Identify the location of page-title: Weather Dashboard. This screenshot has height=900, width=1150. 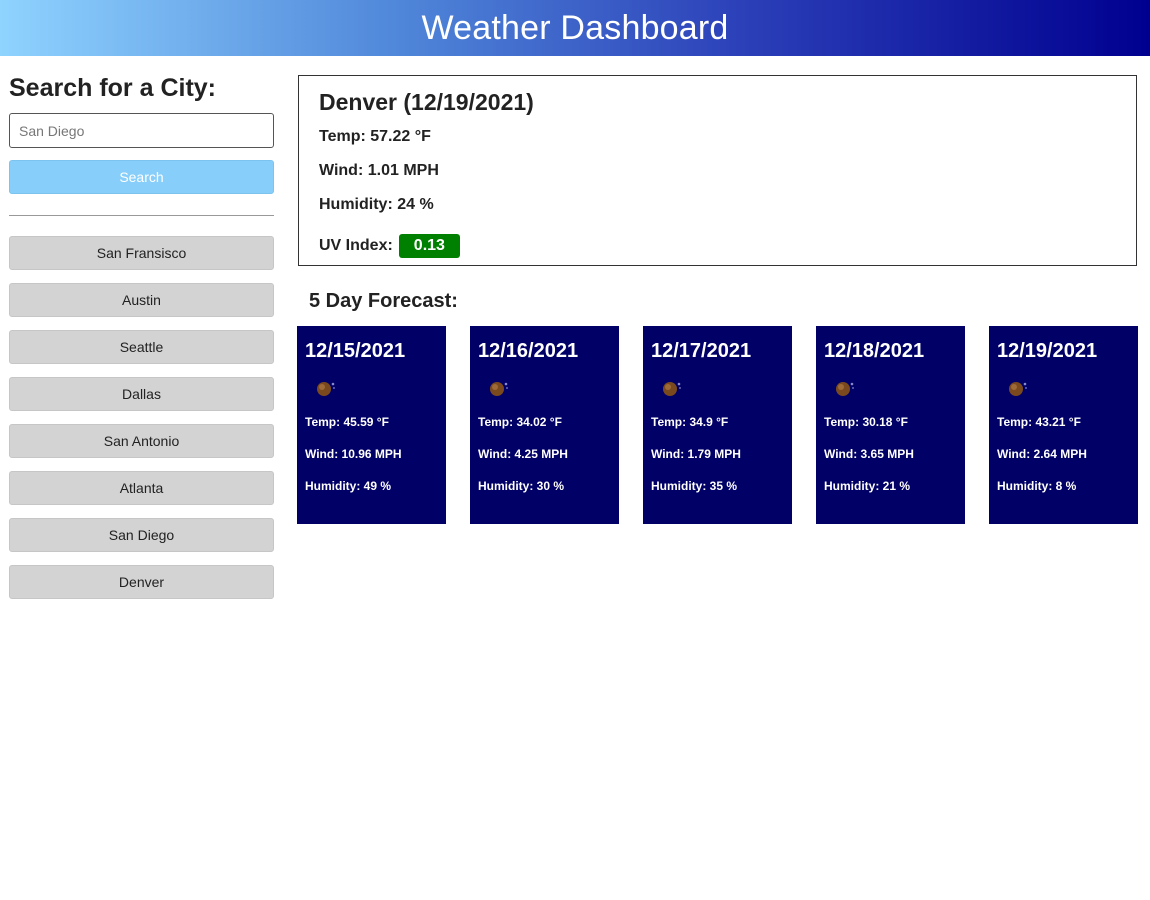
(575, 27).